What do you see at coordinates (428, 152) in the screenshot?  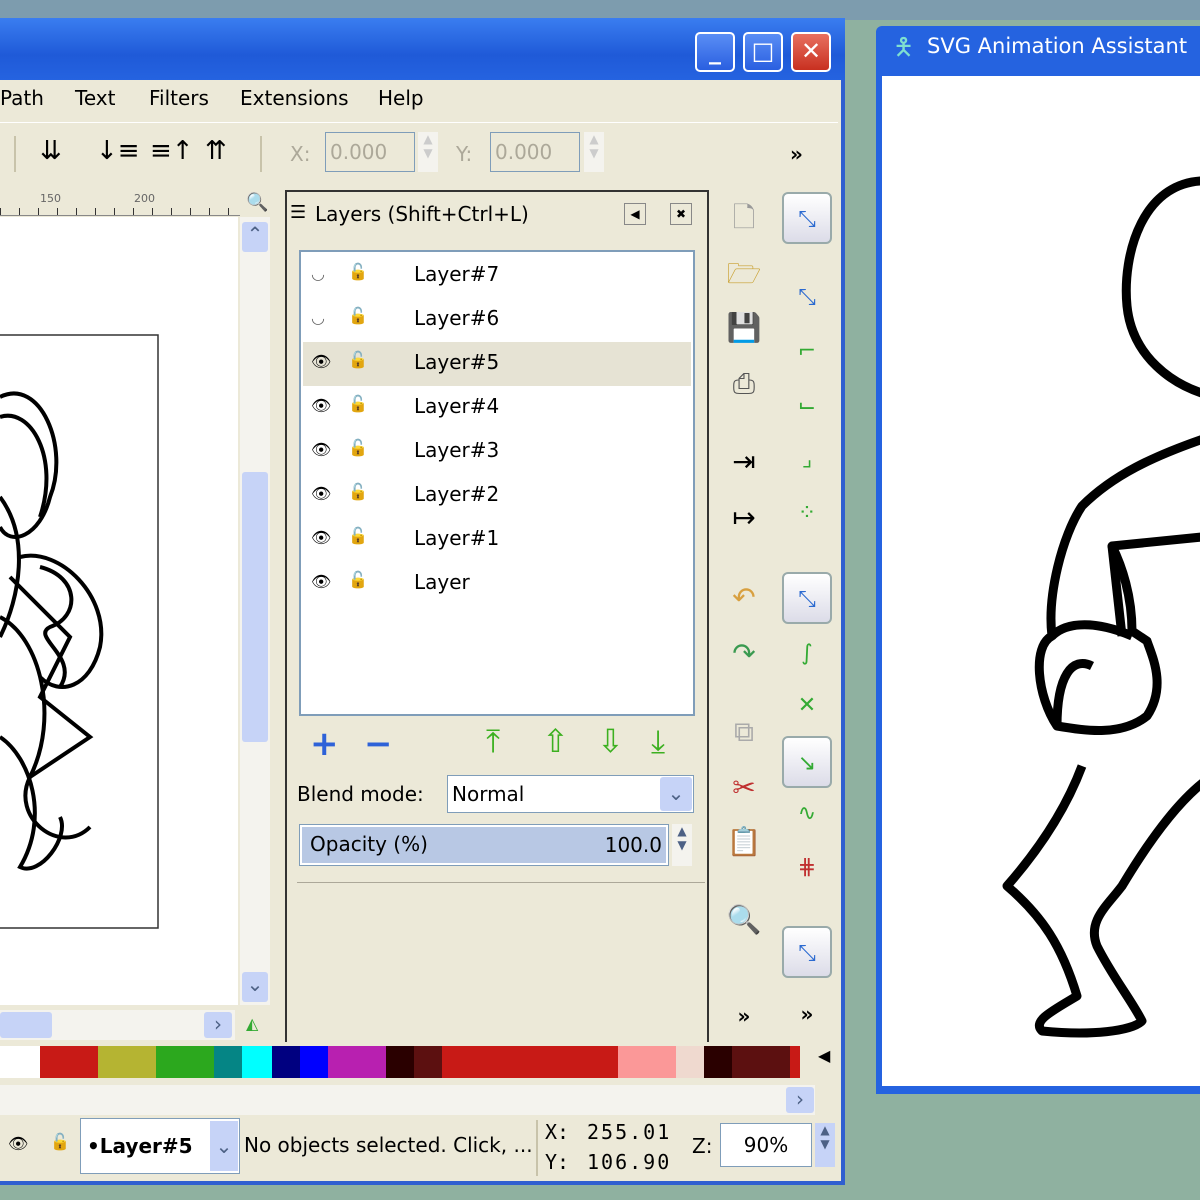 I see `x-spinner: ▲ ▼` at bounding box center [428, 152].